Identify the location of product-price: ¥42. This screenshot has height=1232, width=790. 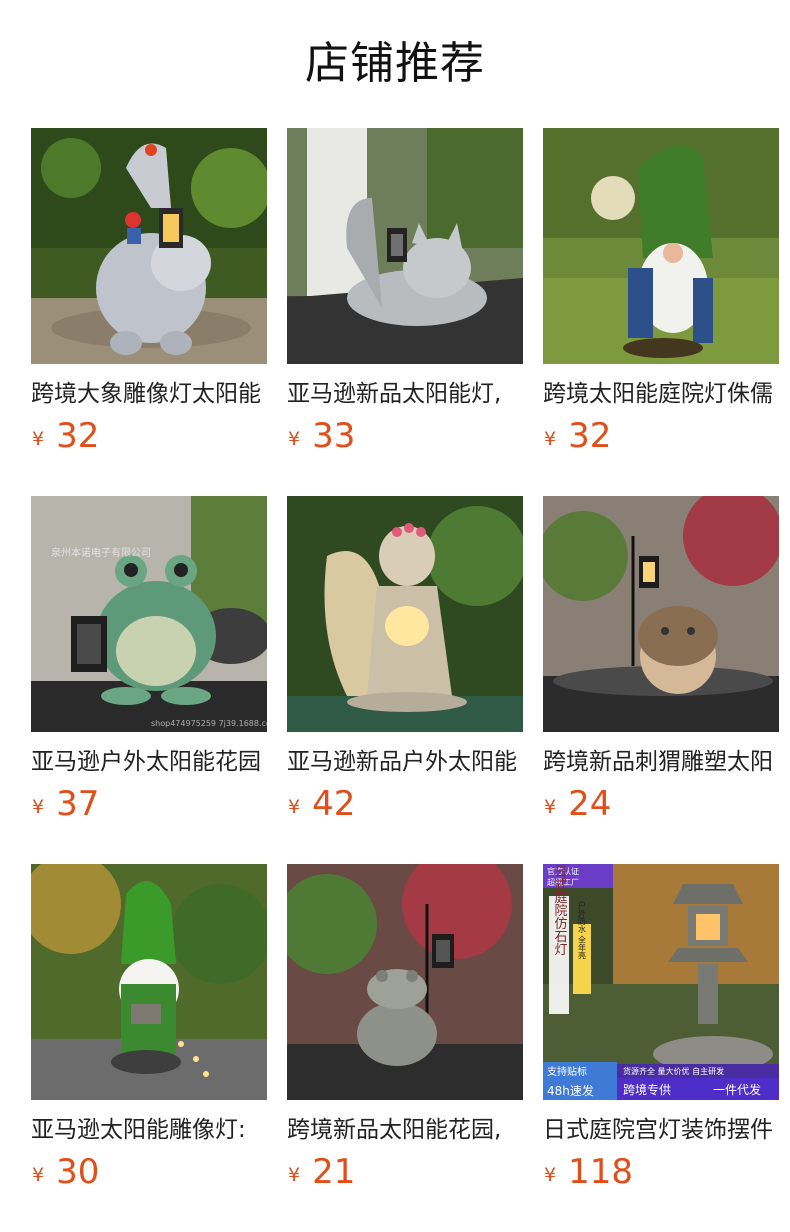
(321, 804).